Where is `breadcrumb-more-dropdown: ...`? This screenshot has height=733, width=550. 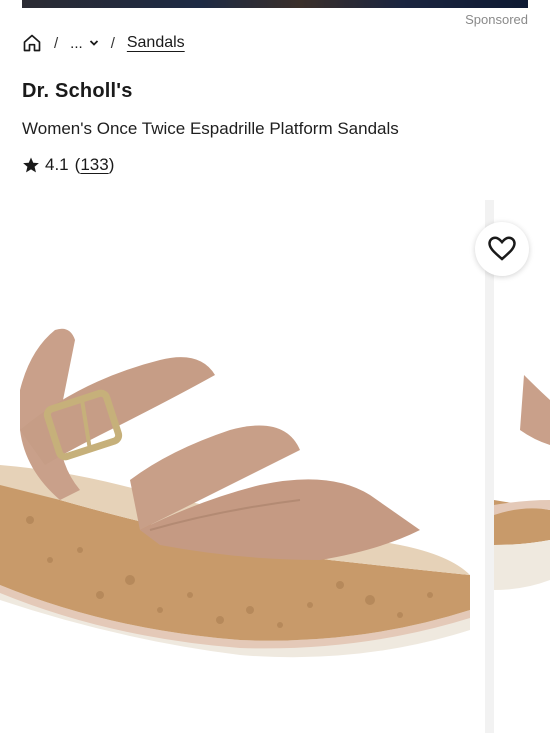
breadcrumb-more-dropdown: ... is located at coordinates (84, 43).